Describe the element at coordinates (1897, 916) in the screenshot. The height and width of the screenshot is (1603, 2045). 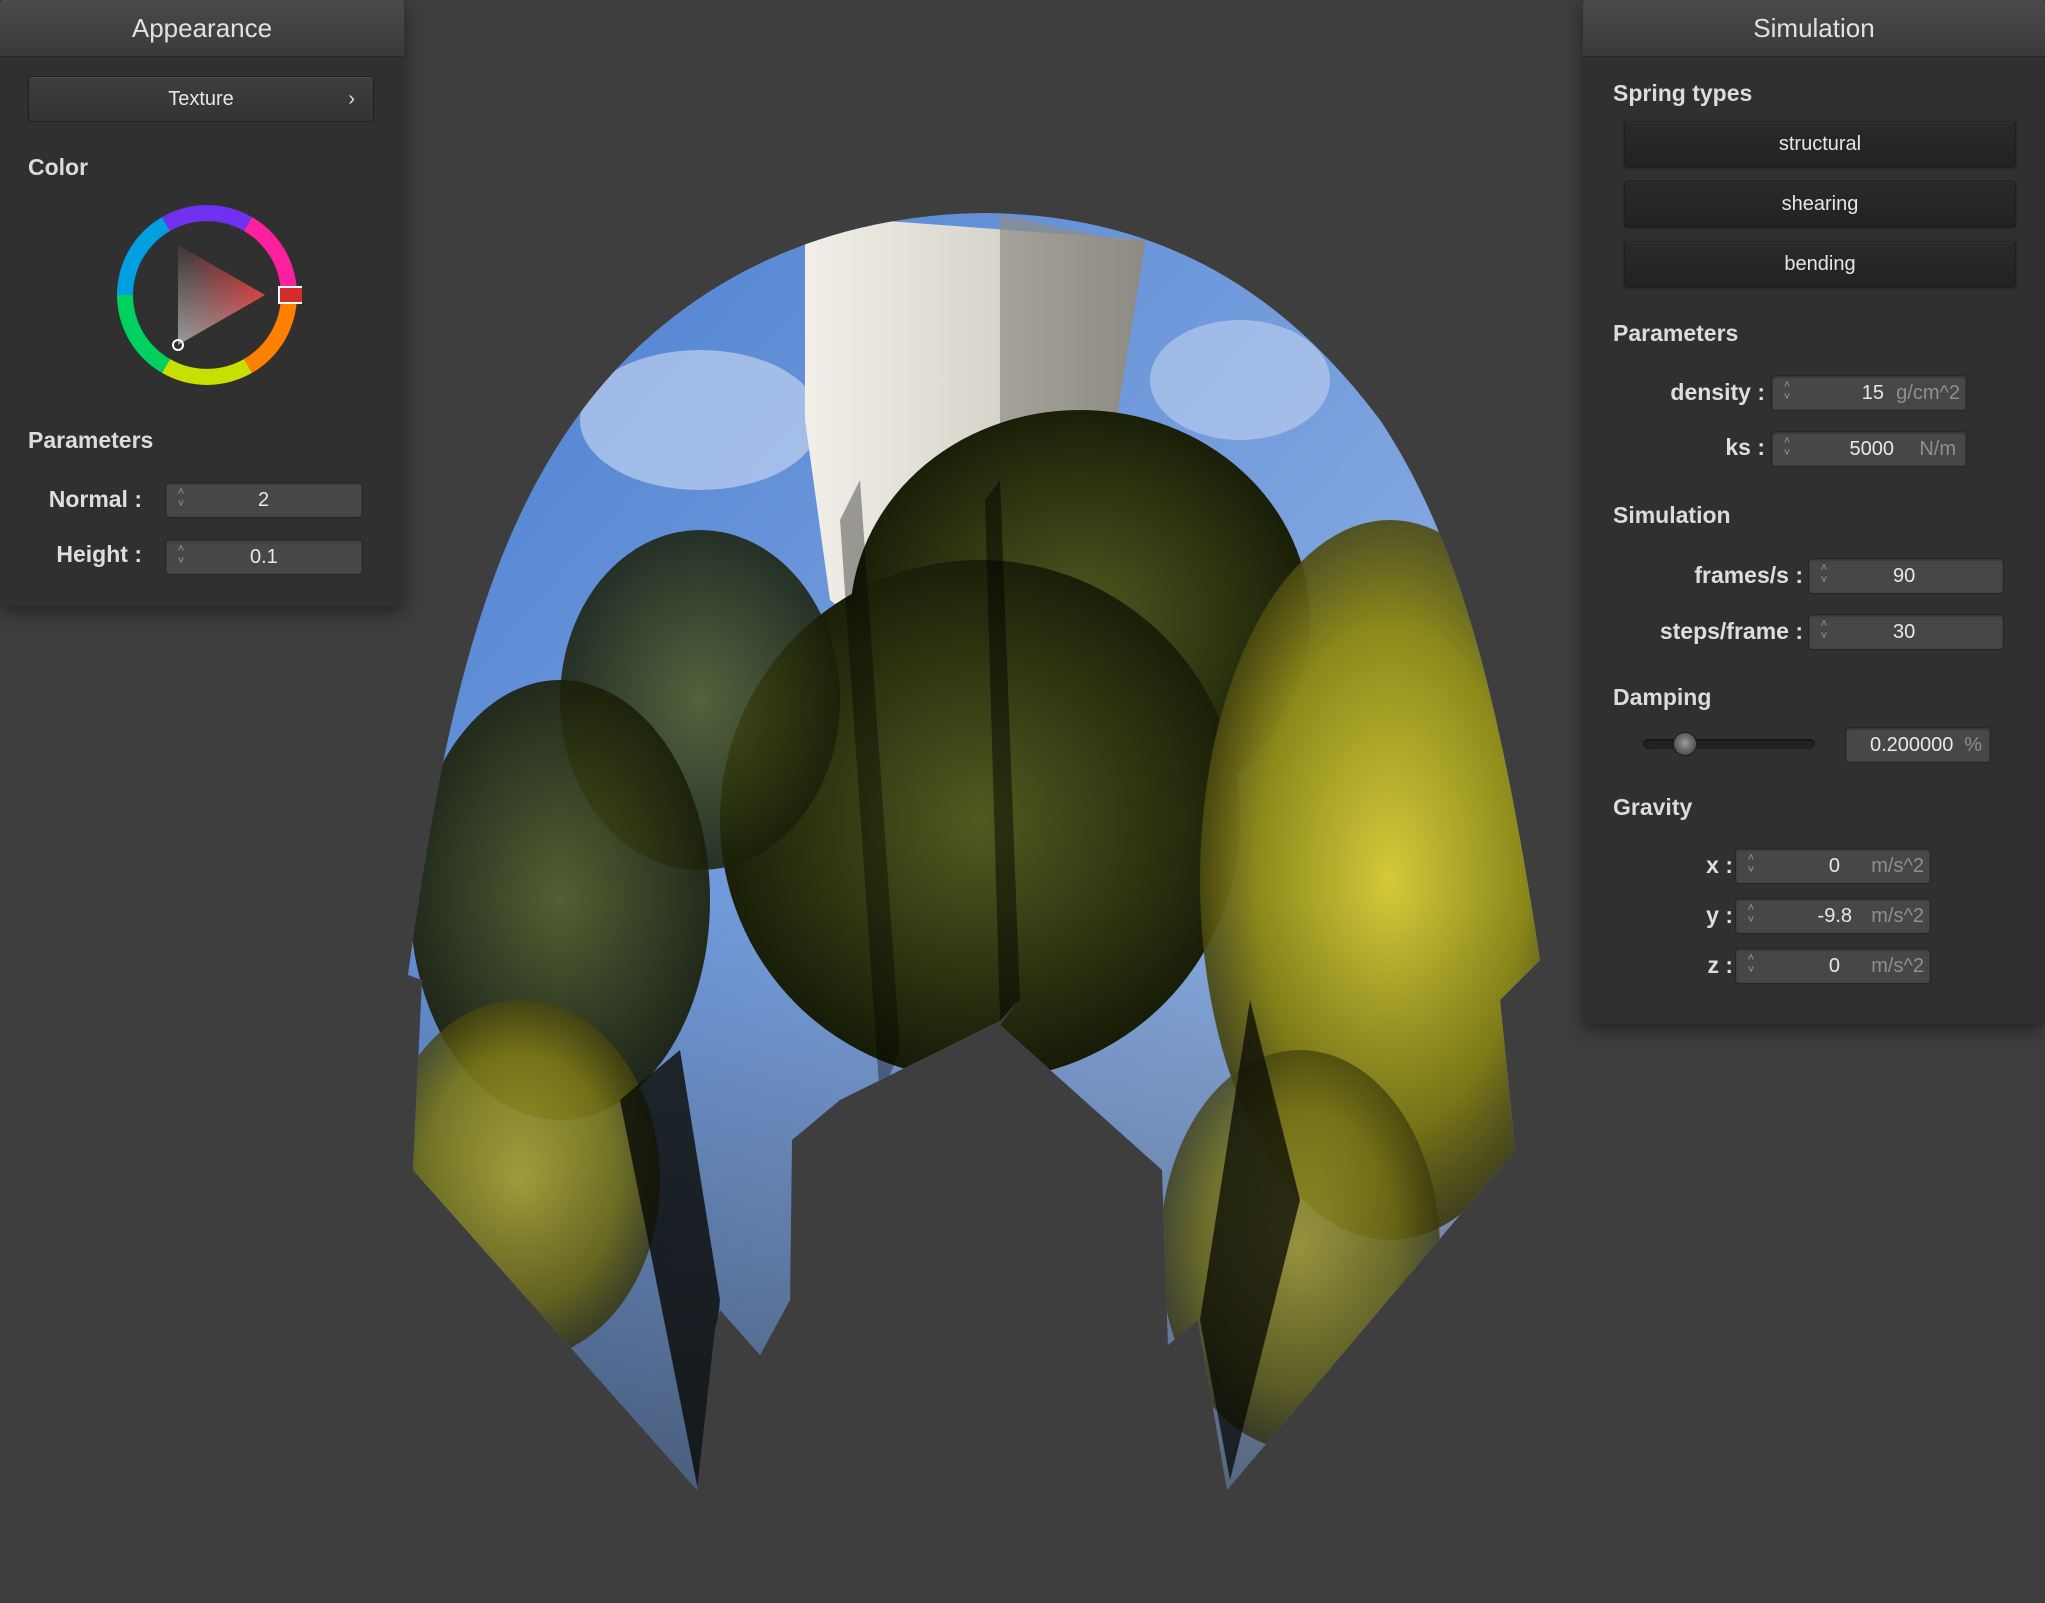
I see `gravity-y-unit: m/s^2` at that location.